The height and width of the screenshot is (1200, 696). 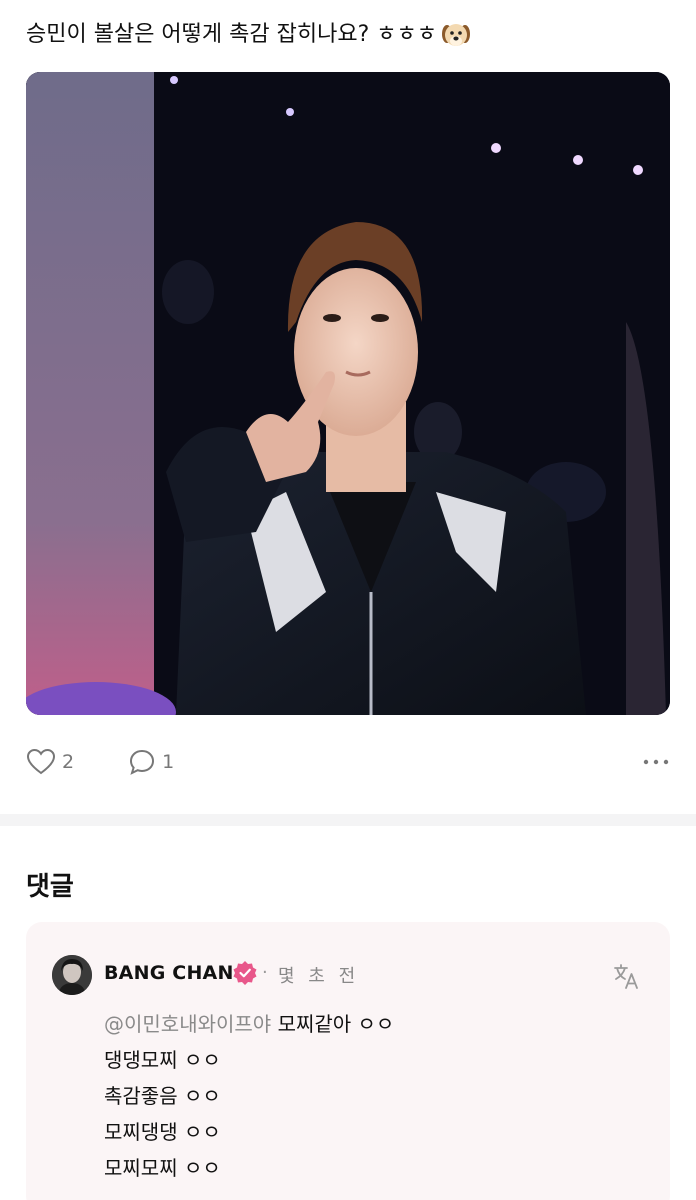 I want to click on comment-line: 모찌모찌 ㅇㅇ, so click(x=162, y=1168).